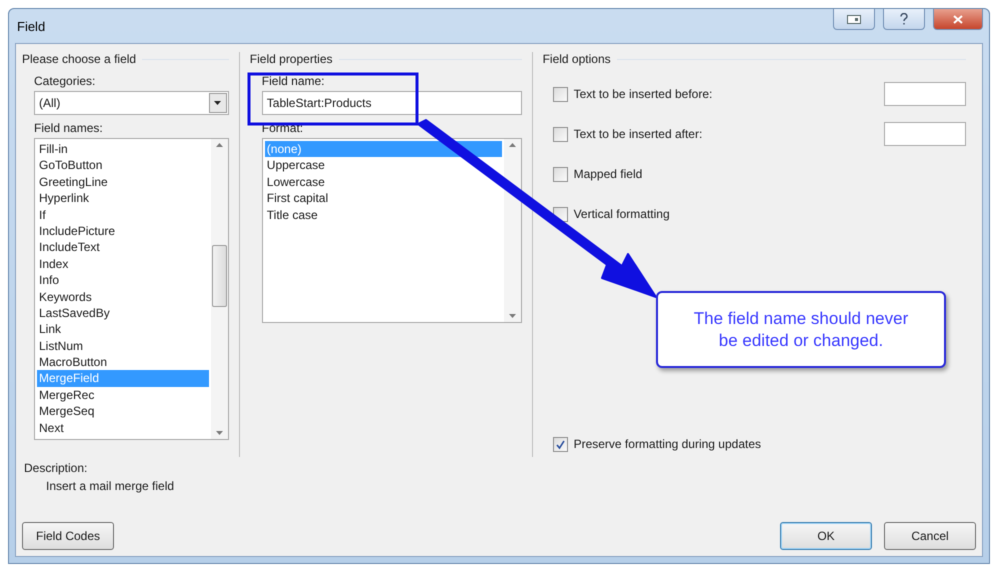  I want to click on help-button, so click(904, 19).